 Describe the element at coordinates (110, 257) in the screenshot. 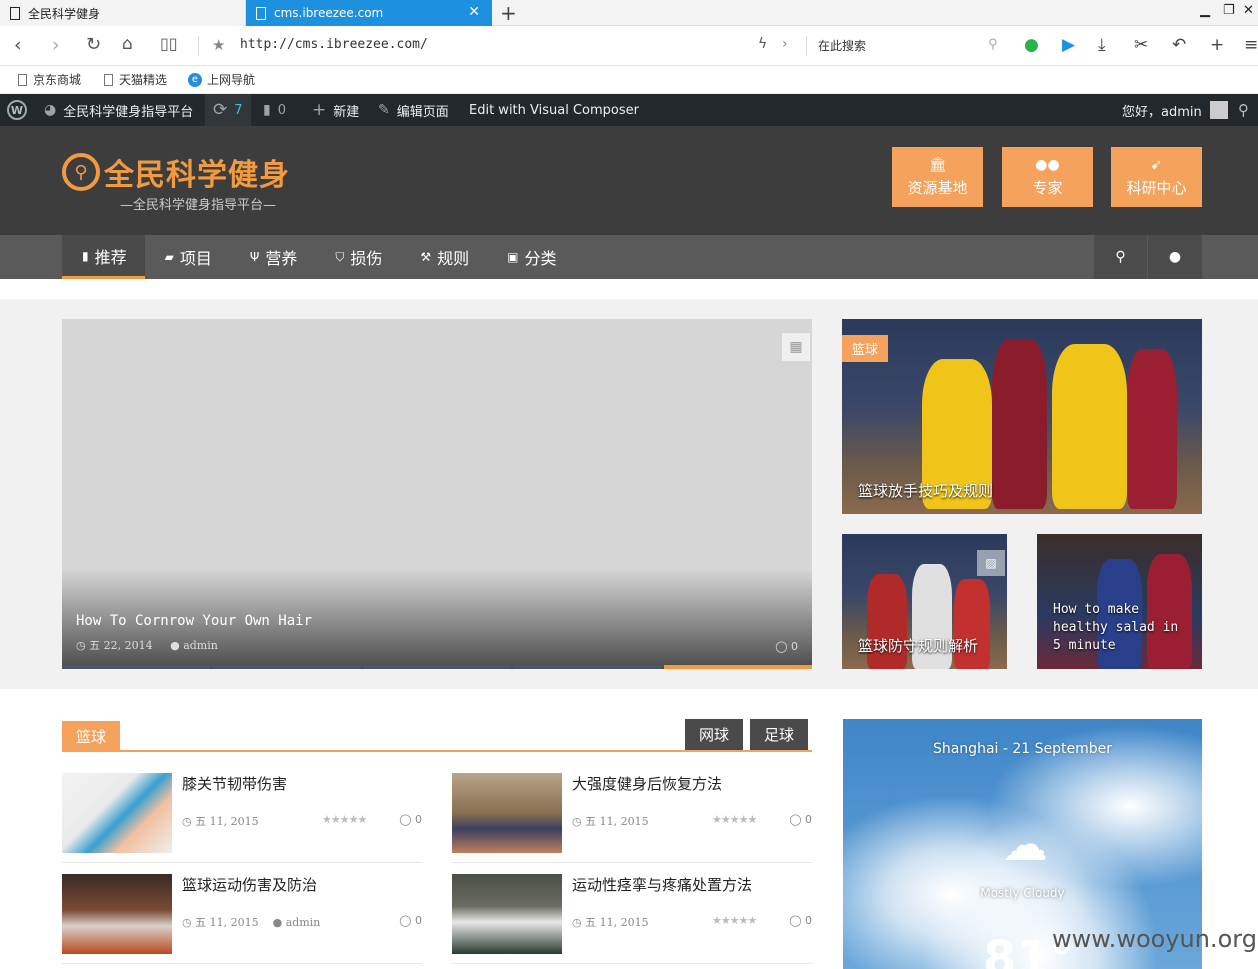

I see `nav-label: 推荐` at that location.